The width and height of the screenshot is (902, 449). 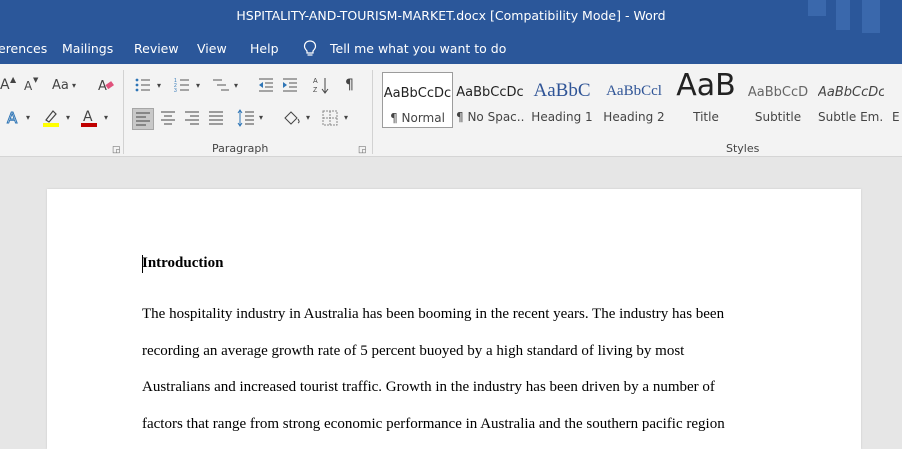 What do you see at coordinates (778, 92) in the screenshot?
I see `style-sample: AaBbCcD` at bounding box center [778, 92].